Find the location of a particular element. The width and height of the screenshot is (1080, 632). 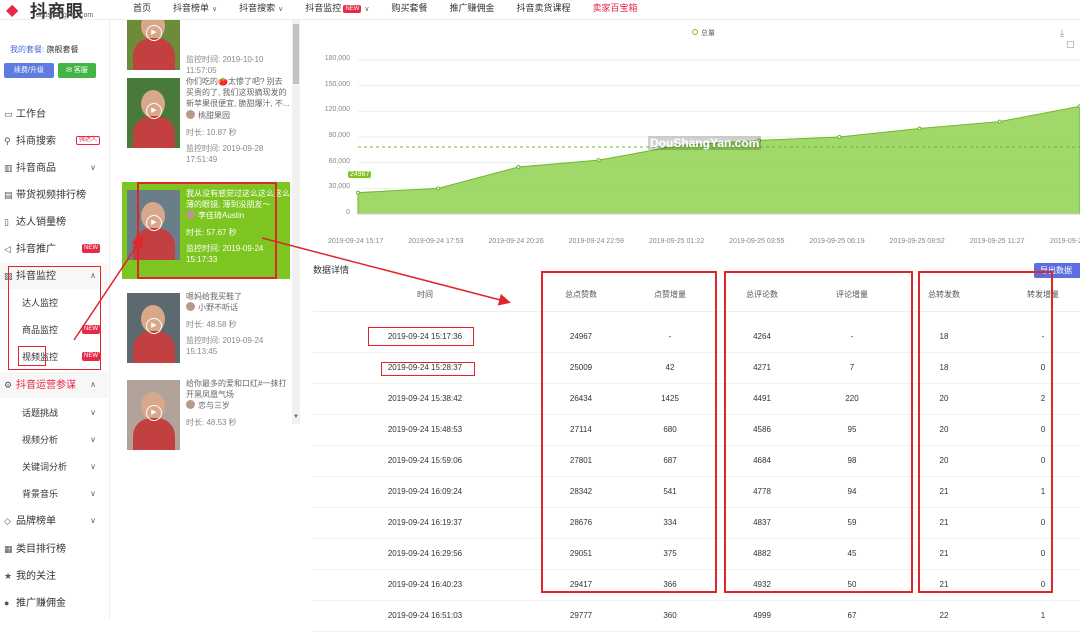

table-cell: 2019-09-24 16:40:23 is located at coordinates (425, 584).